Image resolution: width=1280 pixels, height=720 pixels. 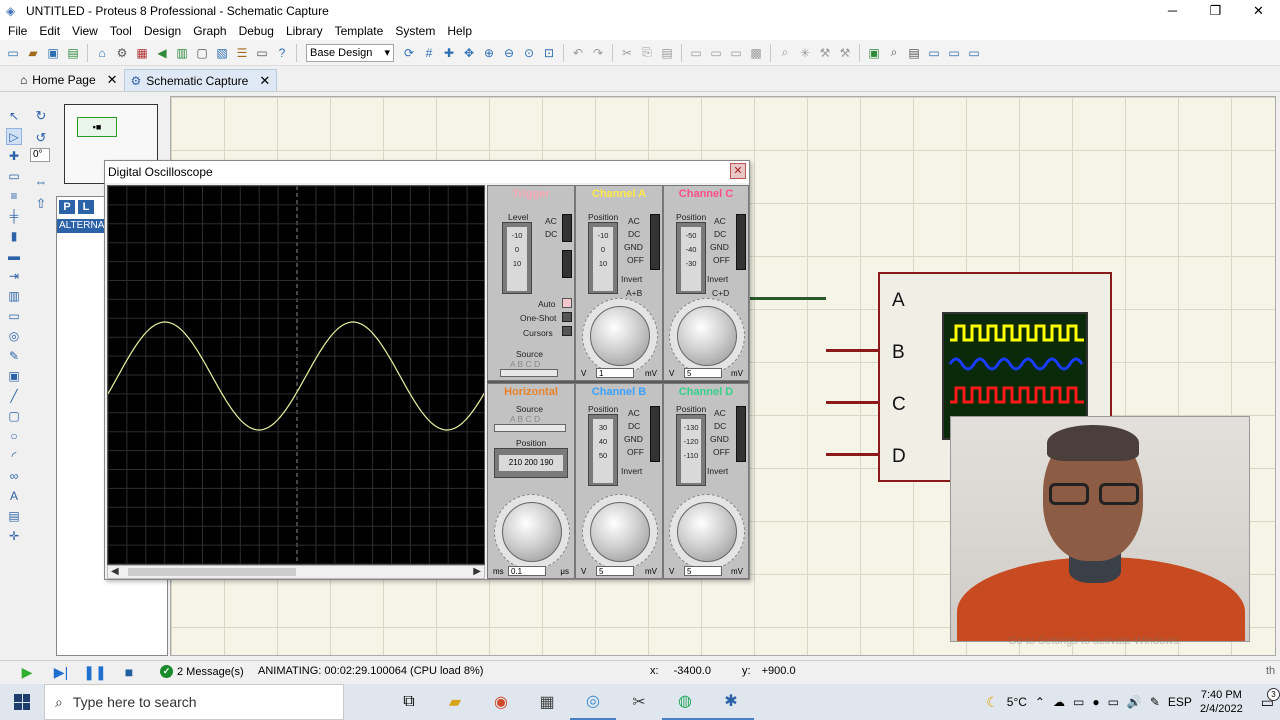 I want to click on buses-icon: ╪, so click(x=14, y=216).